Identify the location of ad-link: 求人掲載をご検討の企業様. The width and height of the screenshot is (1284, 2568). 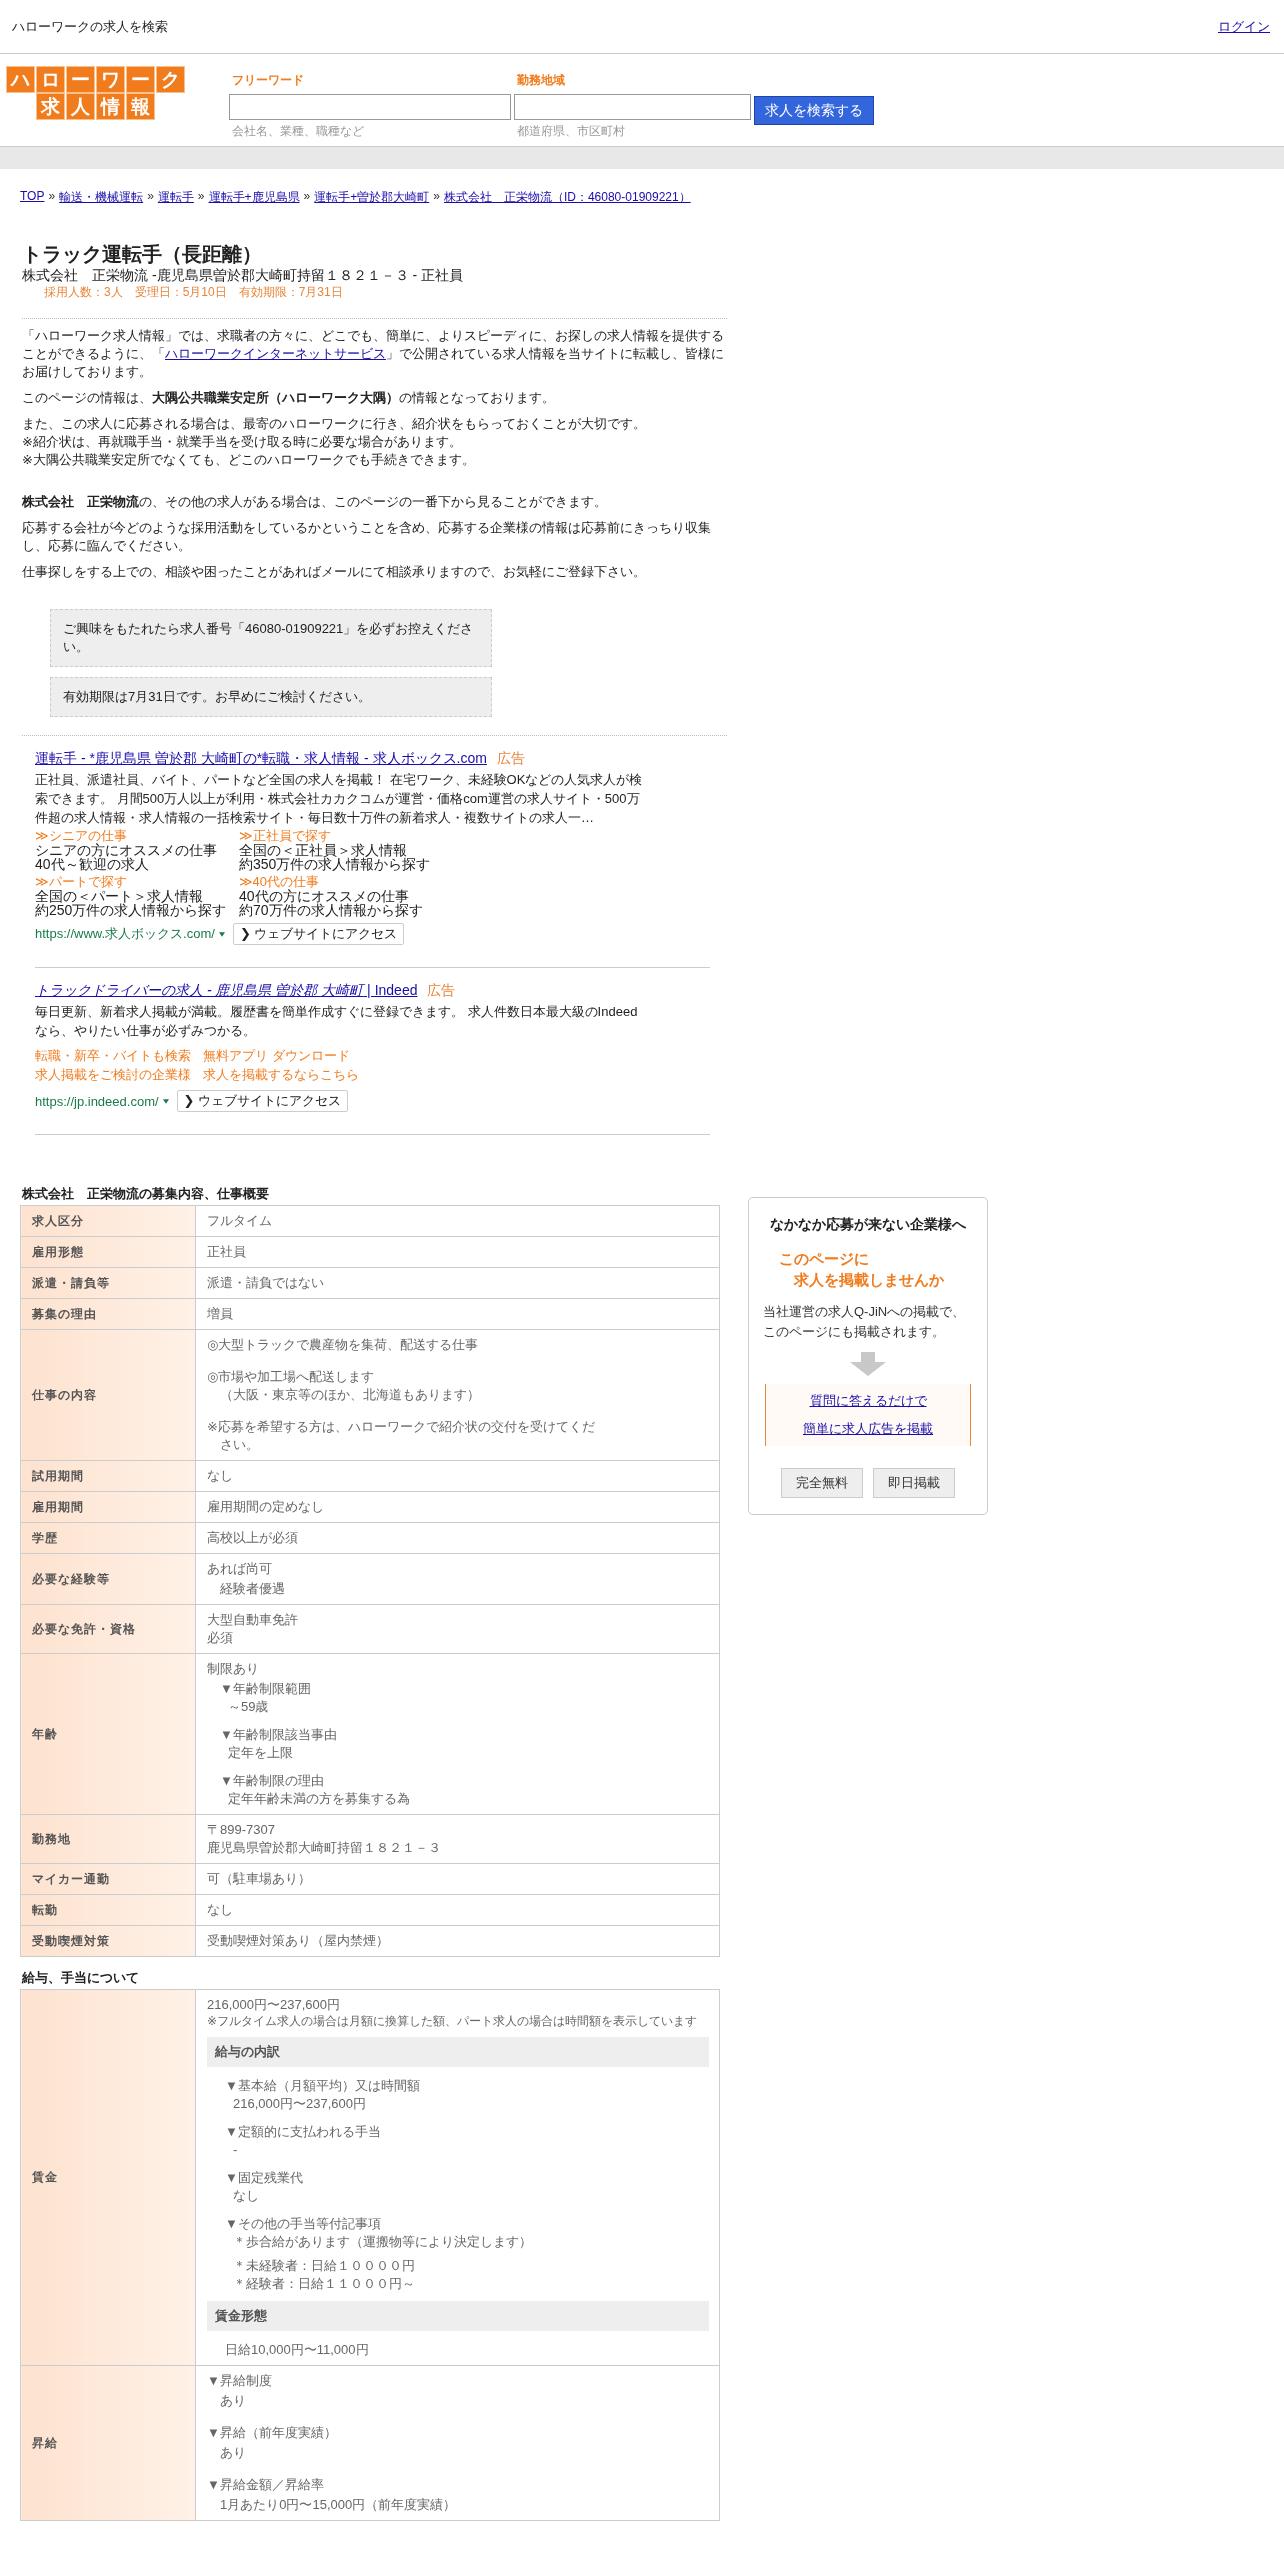
(113, 1074).